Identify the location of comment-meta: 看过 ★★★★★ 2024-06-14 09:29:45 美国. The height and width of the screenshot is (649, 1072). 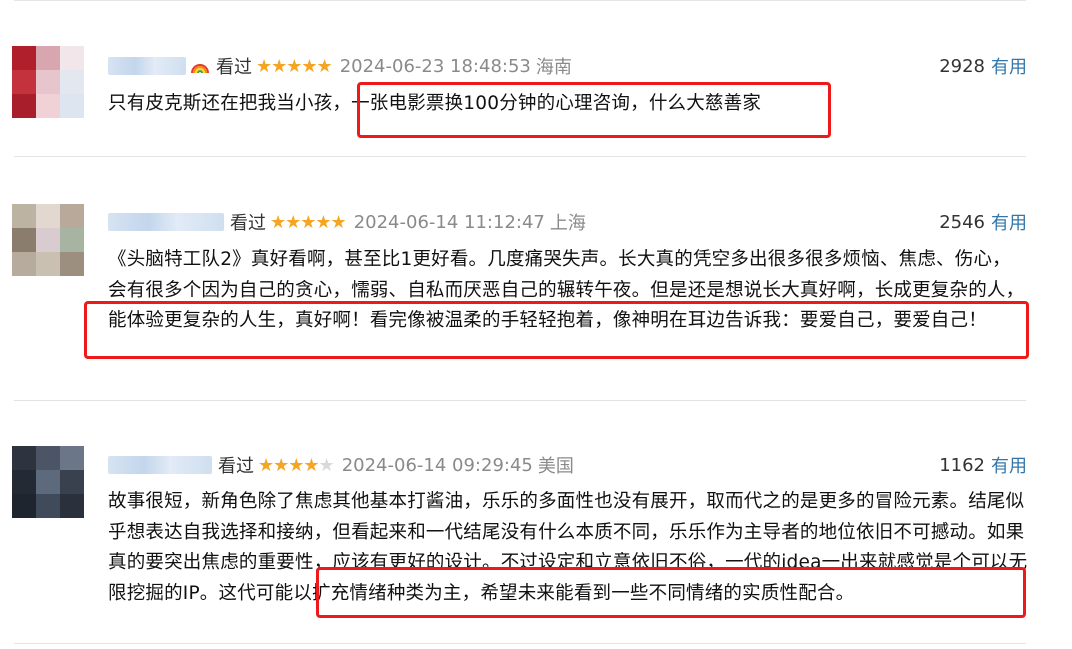
(341, 465).